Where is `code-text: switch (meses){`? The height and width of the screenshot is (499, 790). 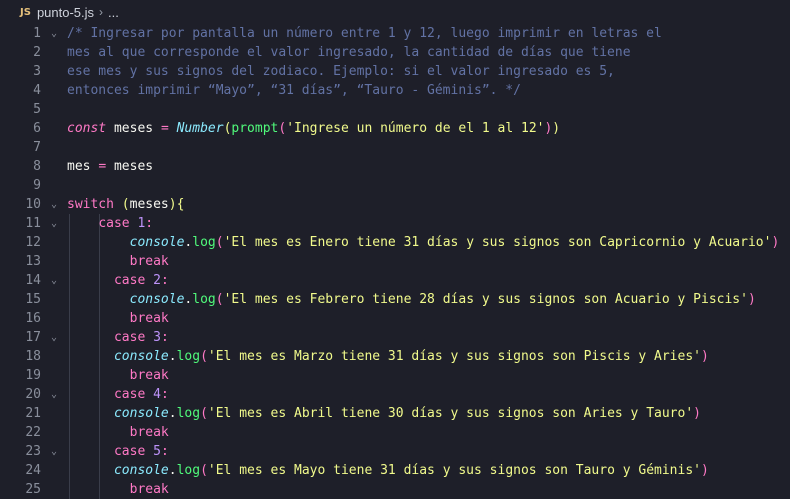
code-text: switch (meses){ is located at coordinates (125, 204).